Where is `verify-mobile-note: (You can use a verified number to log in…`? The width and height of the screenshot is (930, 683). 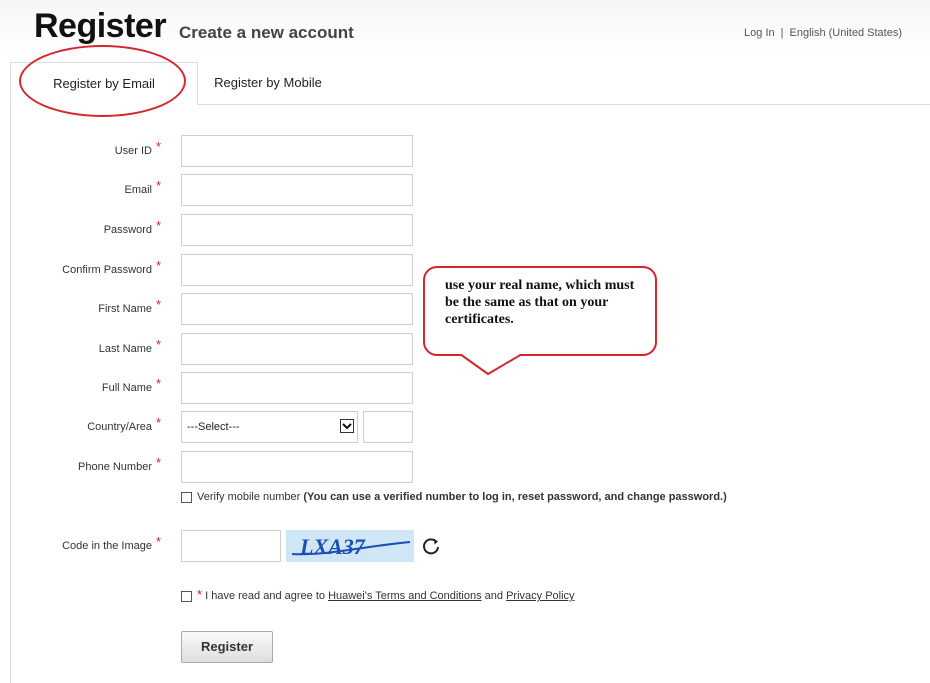
verify-mobile-note: (You can use a verified number to log in… is located at coordinates (515, 497).